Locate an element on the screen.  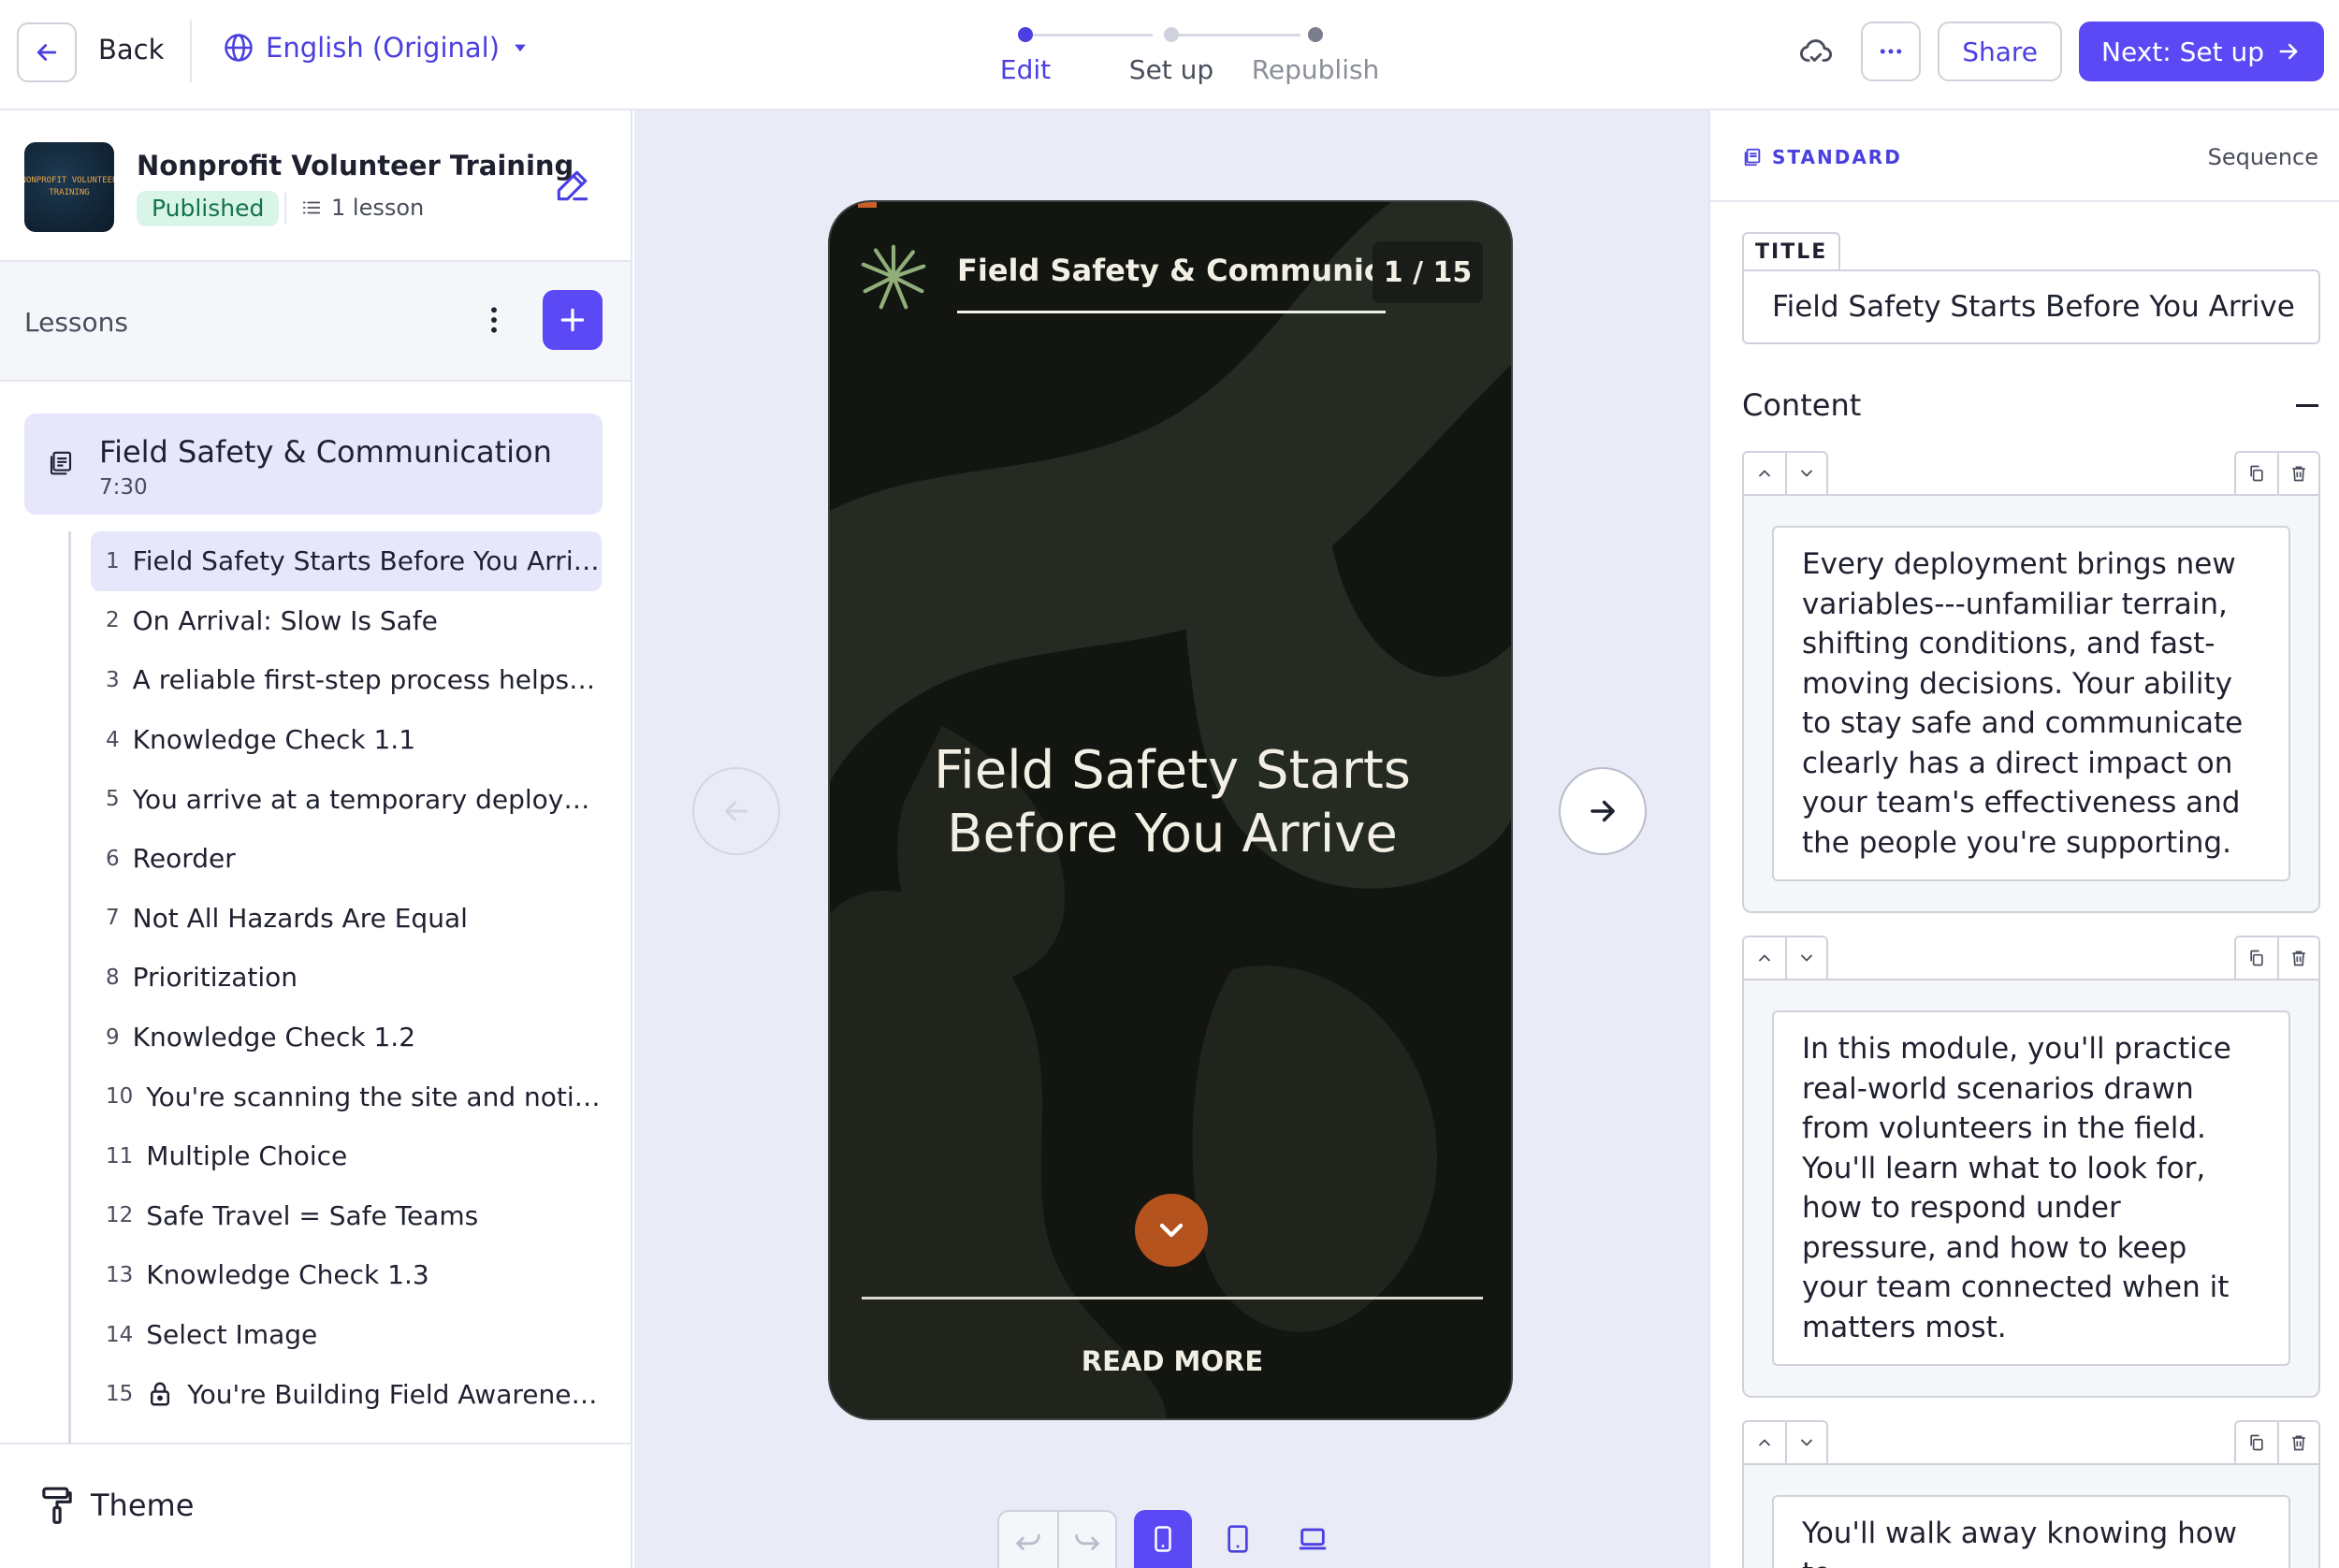
plus-icon is located at coordinates (572, 320).